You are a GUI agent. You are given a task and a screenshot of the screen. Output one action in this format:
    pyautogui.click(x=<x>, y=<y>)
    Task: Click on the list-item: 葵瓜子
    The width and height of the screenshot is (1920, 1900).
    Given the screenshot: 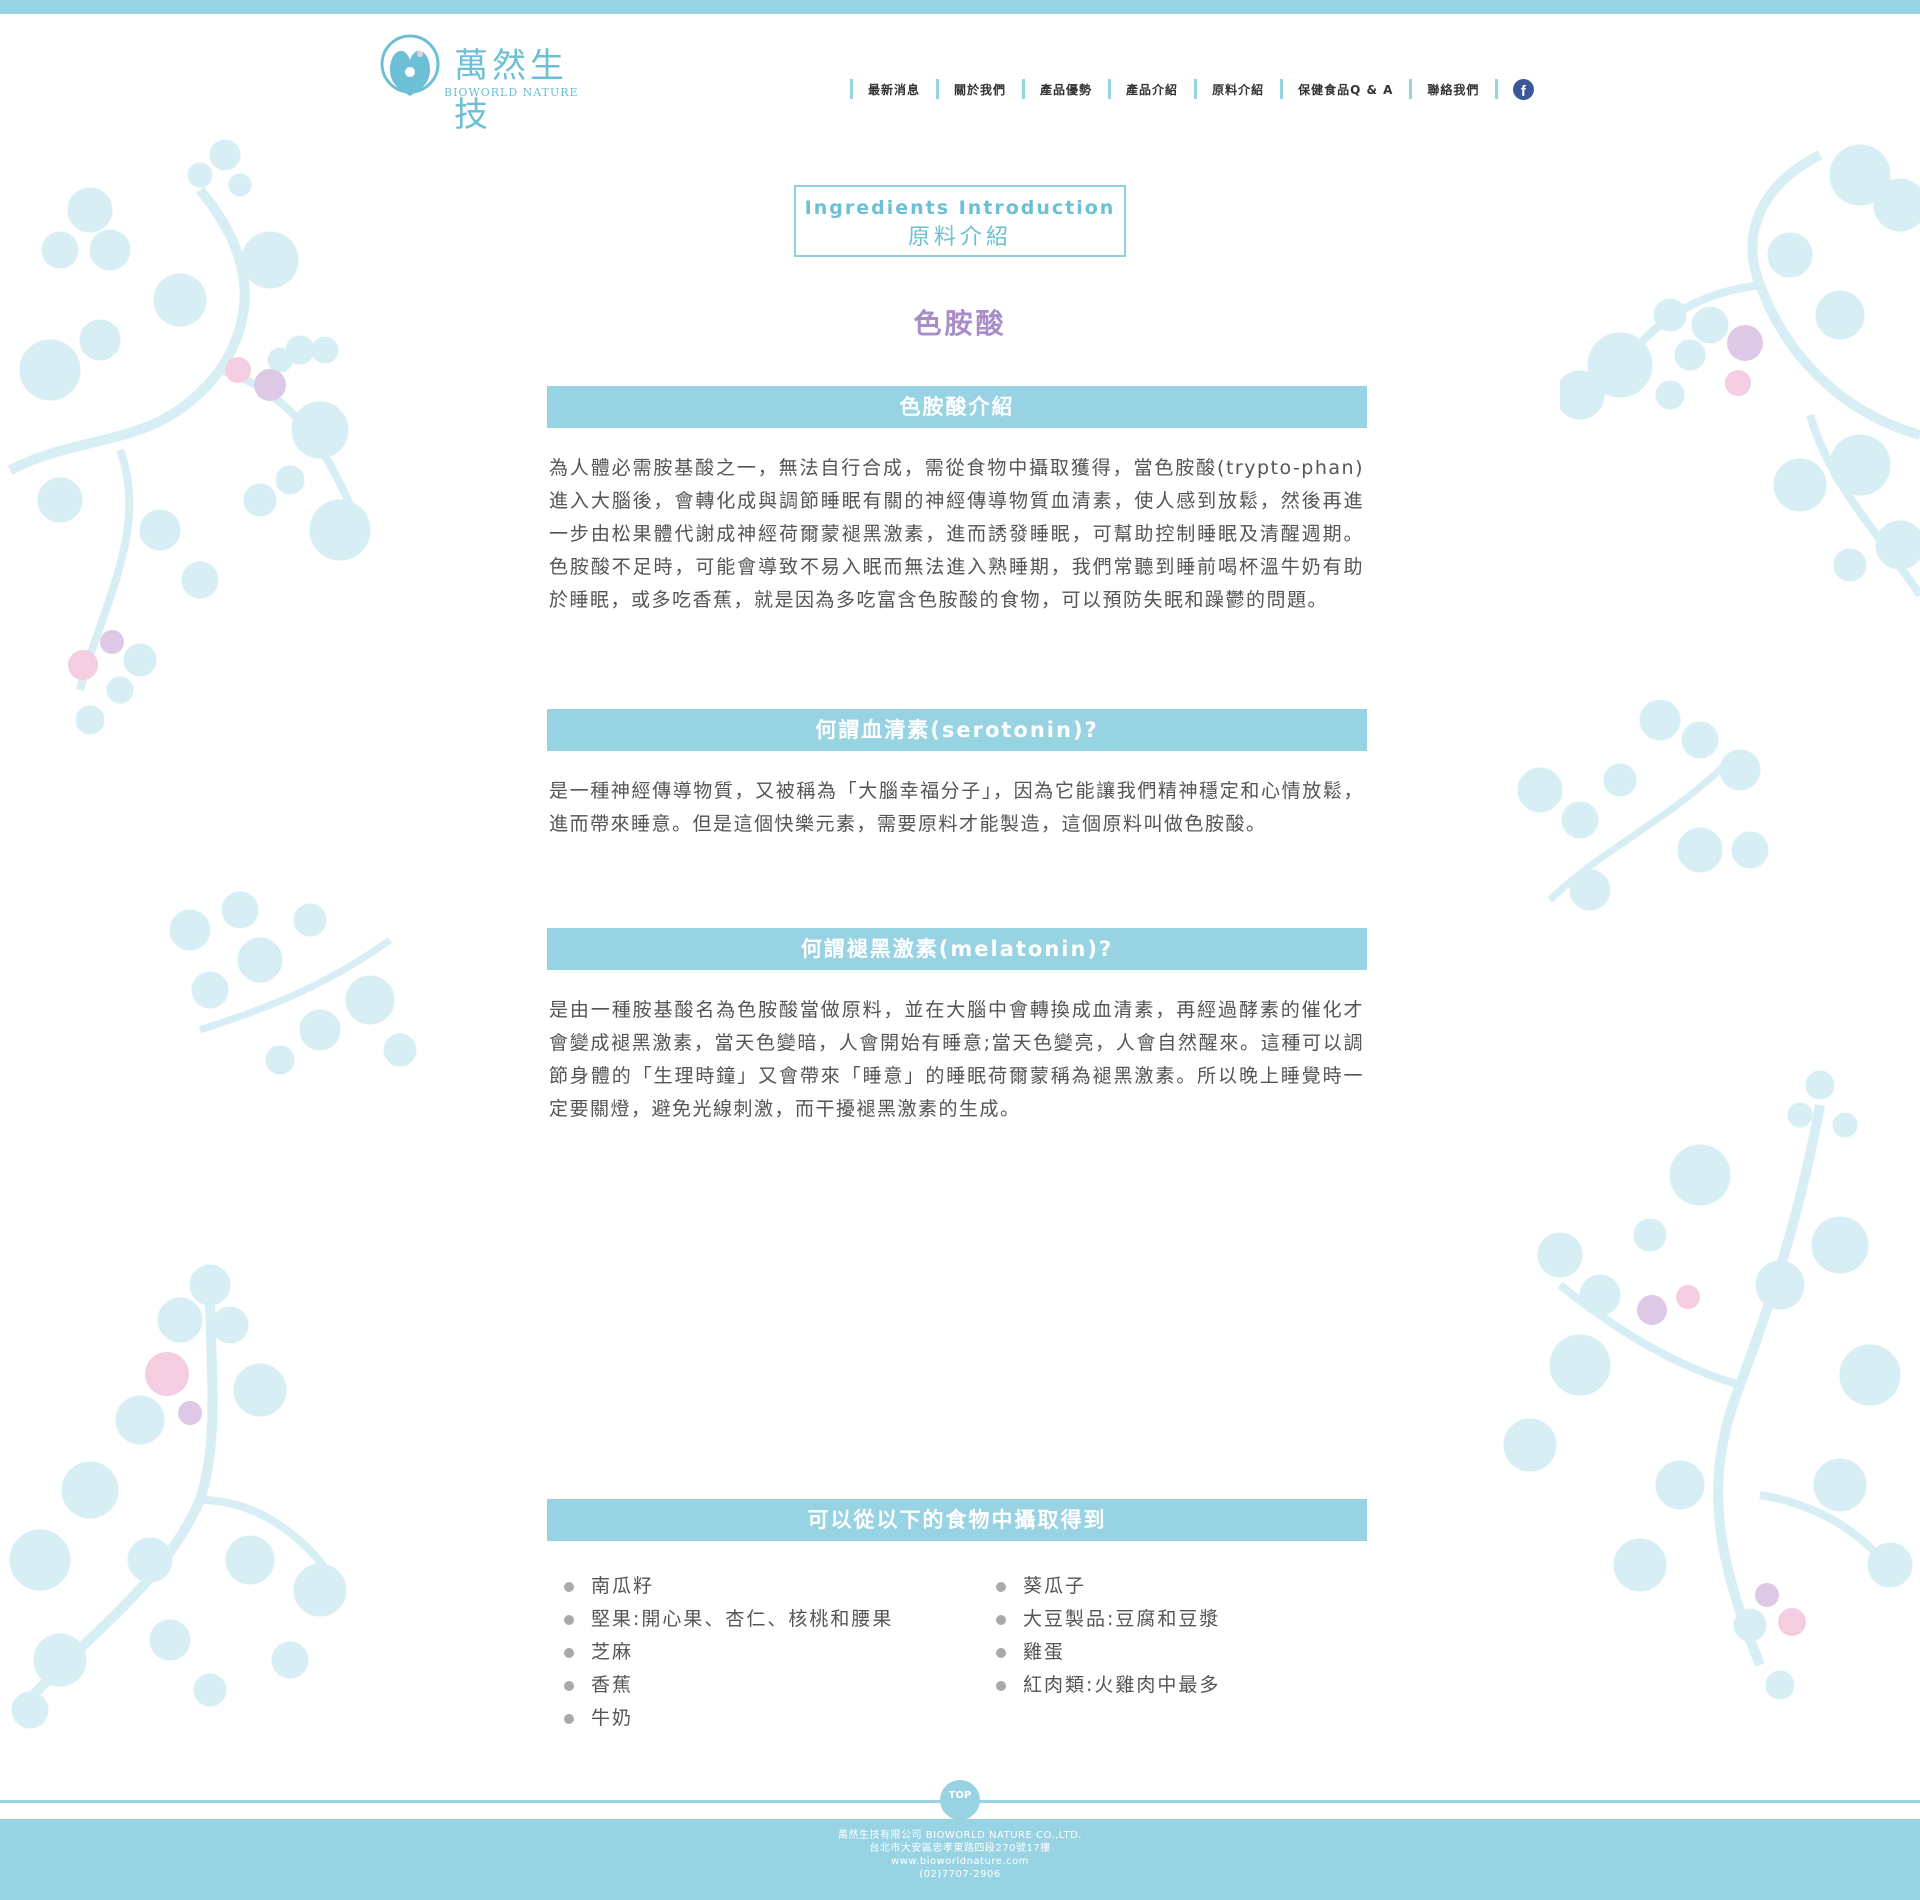 What is the action you would take?
    pyautogui.click(x=1099, y=1586)
    